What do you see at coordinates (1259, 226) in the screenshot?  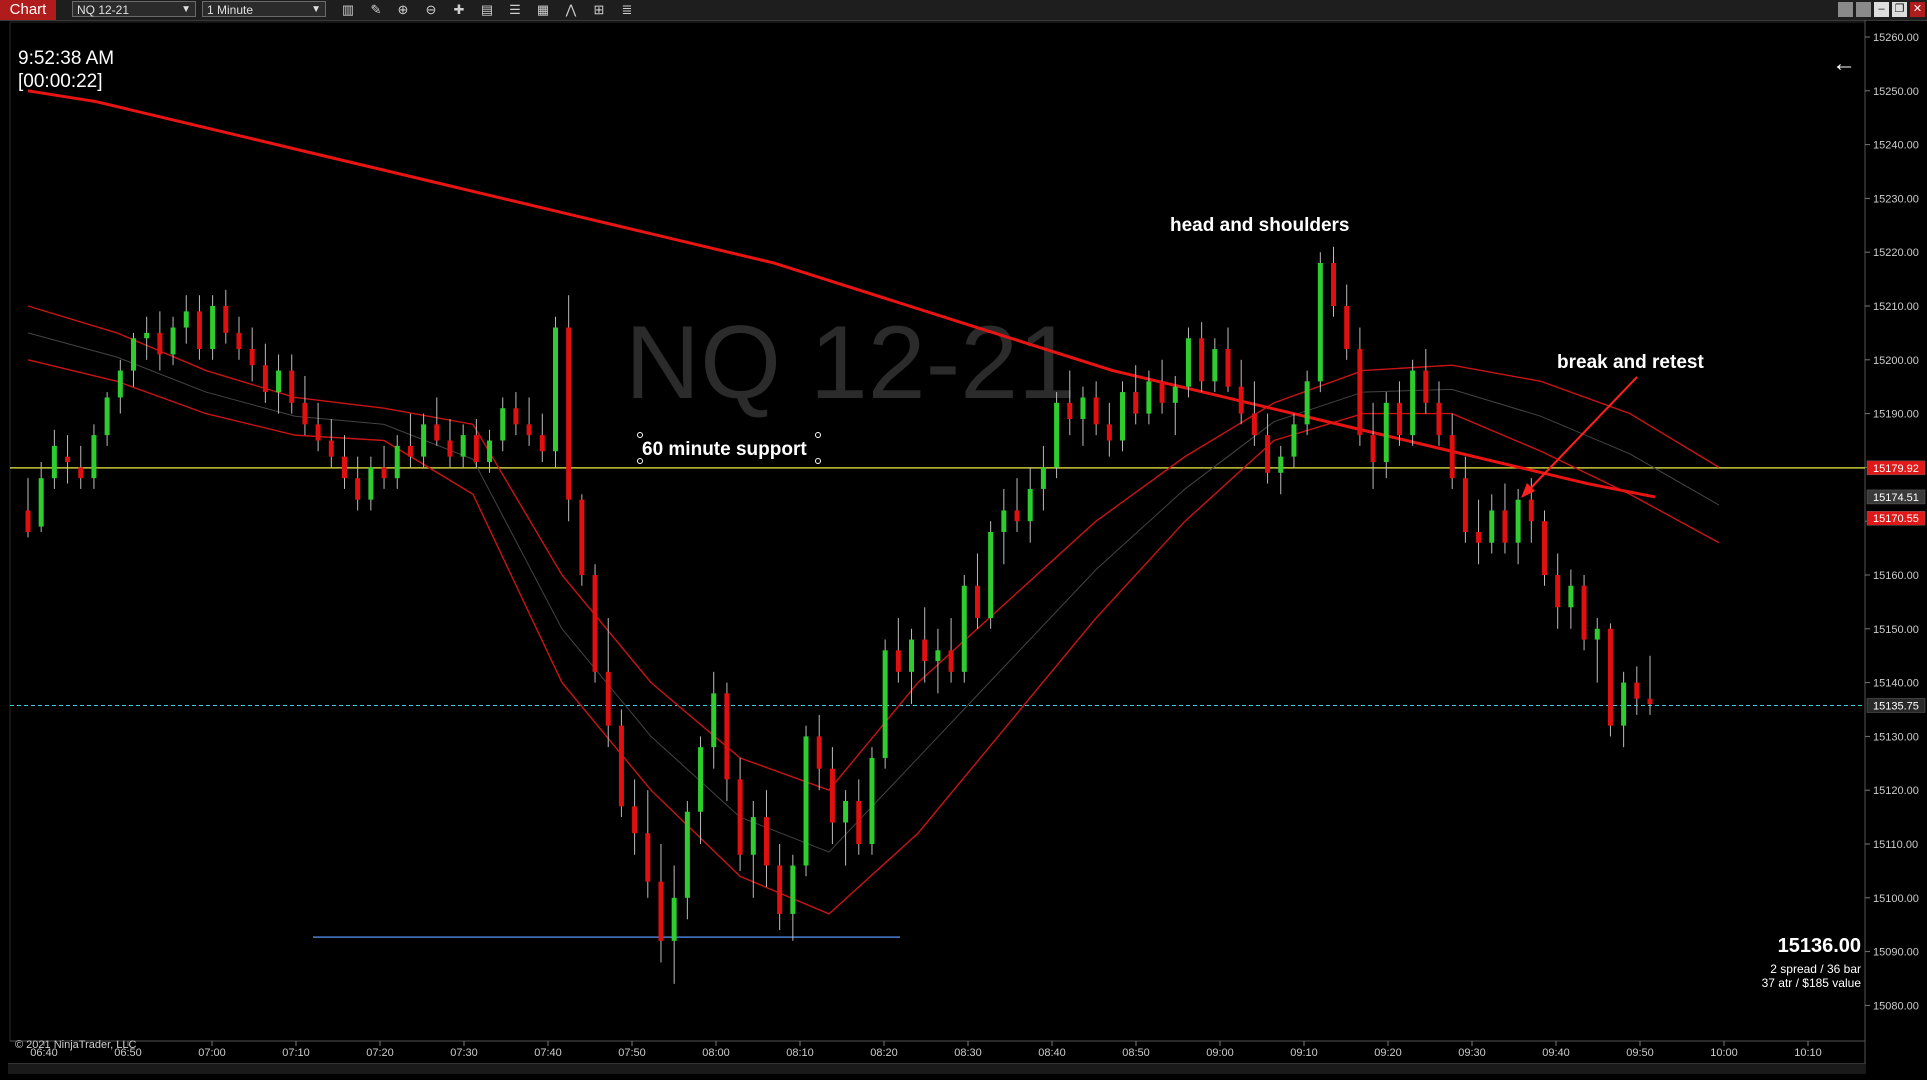 I see `annotation-head-and-shoulders: head and shoulders` at bounding box center [1259, 226].